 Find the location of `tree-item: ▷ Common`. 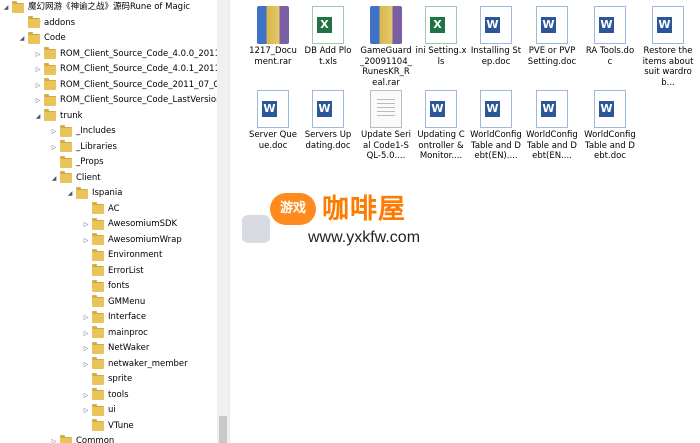

tree-item: ▷ Common is located at coordinates (82, 438).